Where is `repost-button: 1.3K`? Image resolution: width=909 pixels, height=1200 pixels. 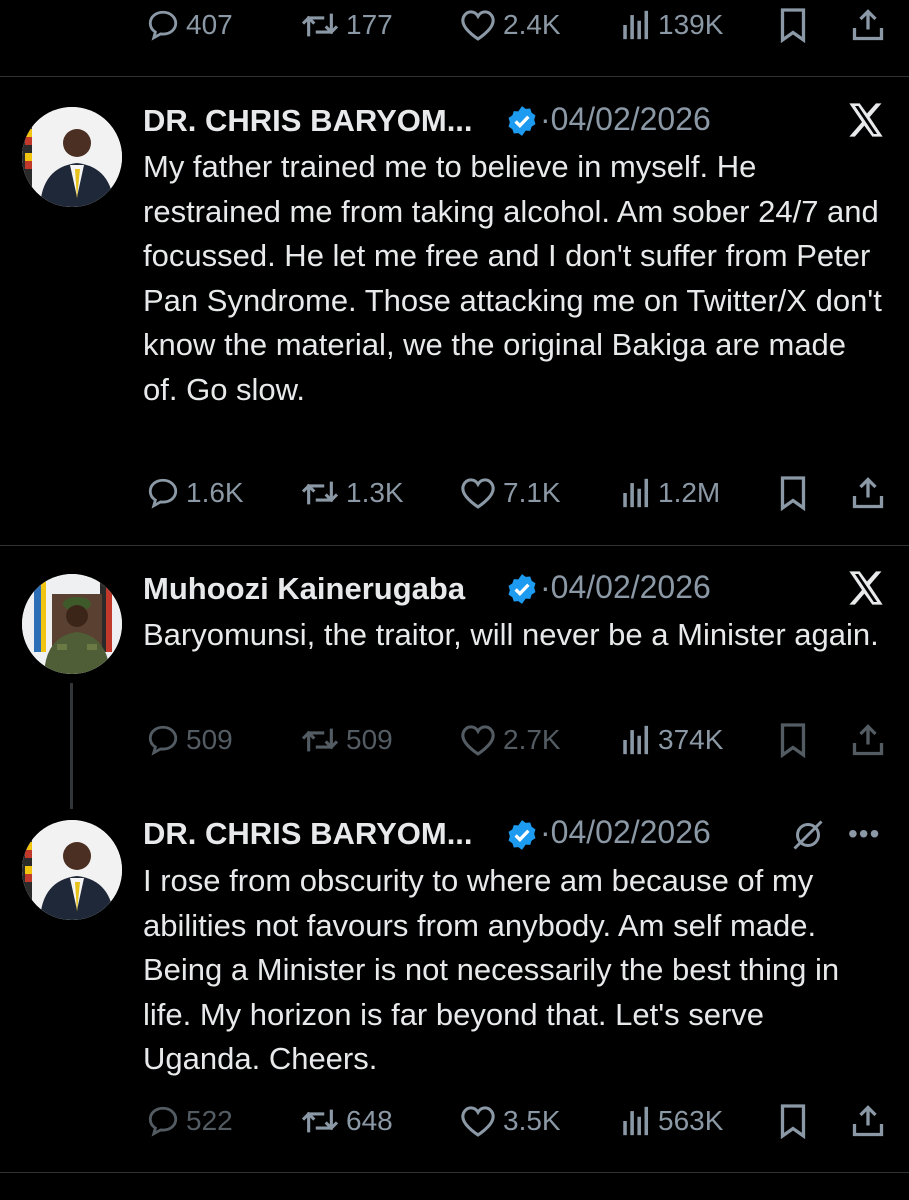 repost-button: 1.3K is located at coordinates (352, 493).